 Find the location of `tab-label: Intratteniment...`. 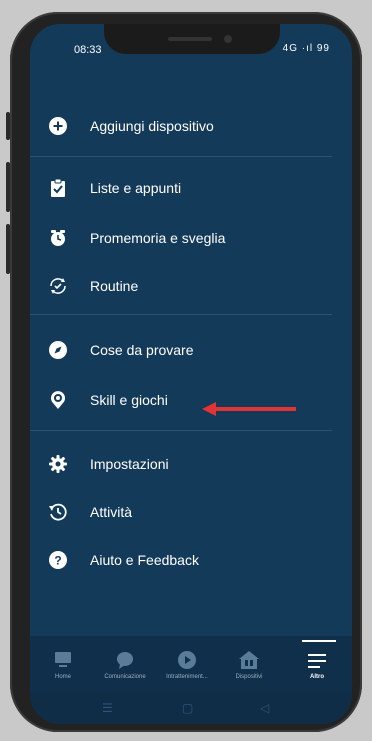

tab-label: Intratteniment... is located at coordinates (187, 677).